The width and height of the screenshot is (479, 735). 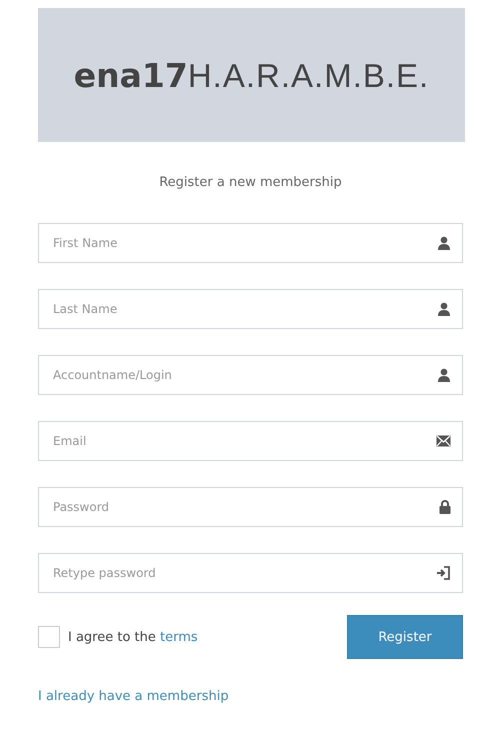 I want to click on envelope-icon, so click(x=443, y=441).